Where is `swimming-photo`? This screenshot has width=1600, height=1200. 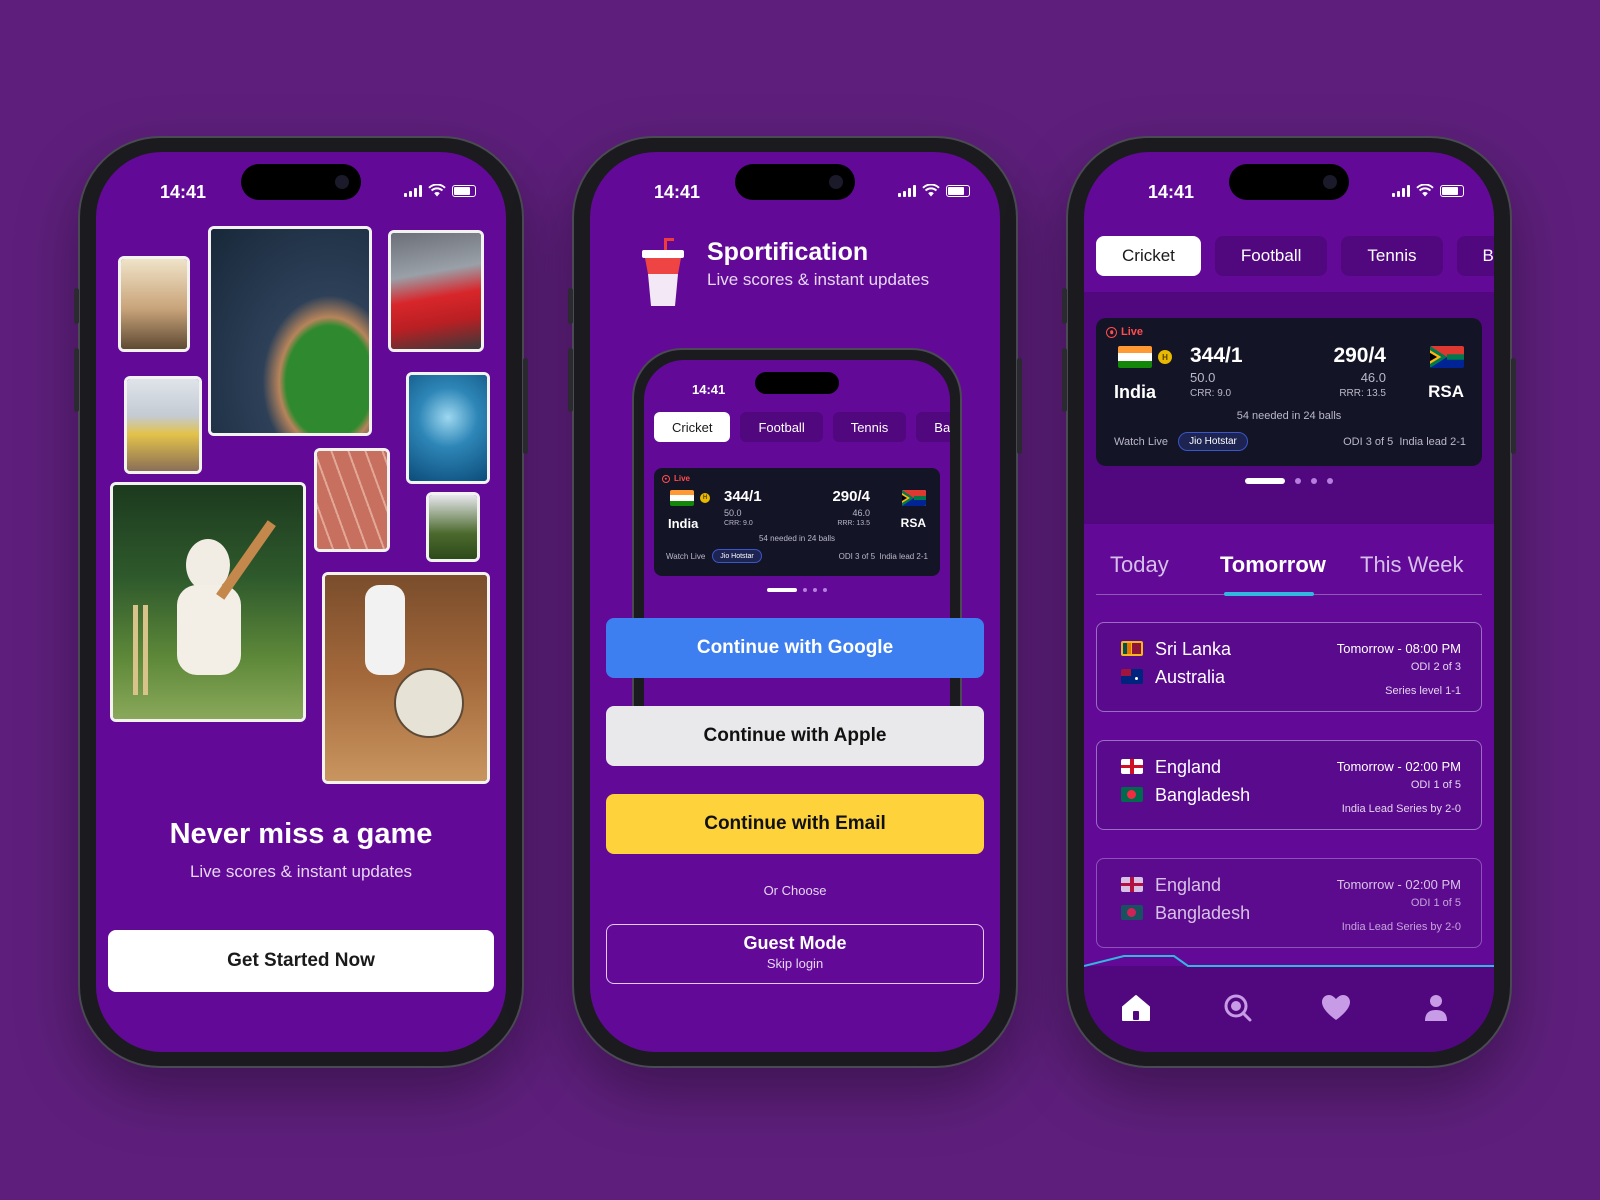 swimming-photo is located at coordinates (448, 428).